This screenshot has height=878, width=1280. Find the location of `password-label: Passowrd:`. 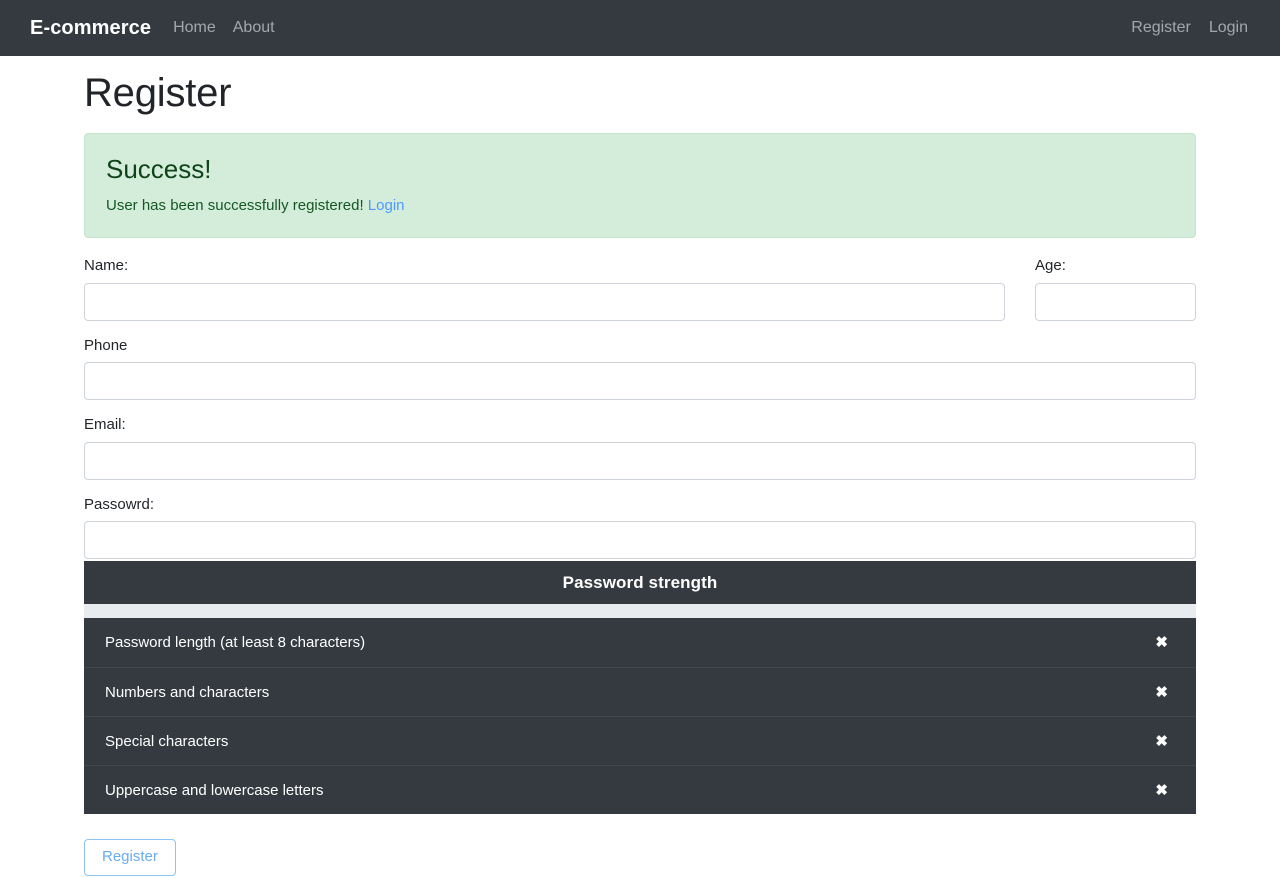

password-label: Passowrd: is located at coordinates (119, 504).